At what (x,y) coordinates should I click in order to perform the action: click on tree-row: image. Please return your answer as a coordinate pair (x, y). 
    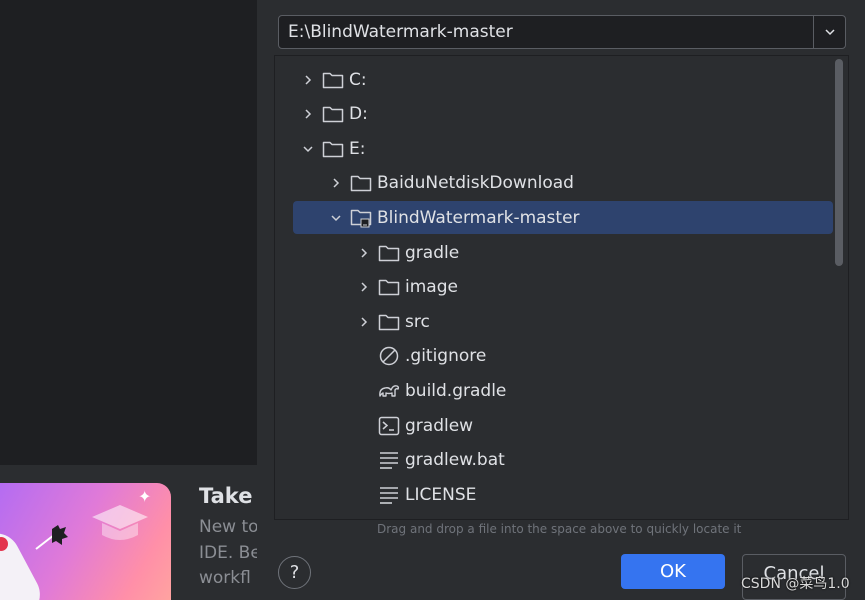
    Looking at the image, I should click on (563, 287).